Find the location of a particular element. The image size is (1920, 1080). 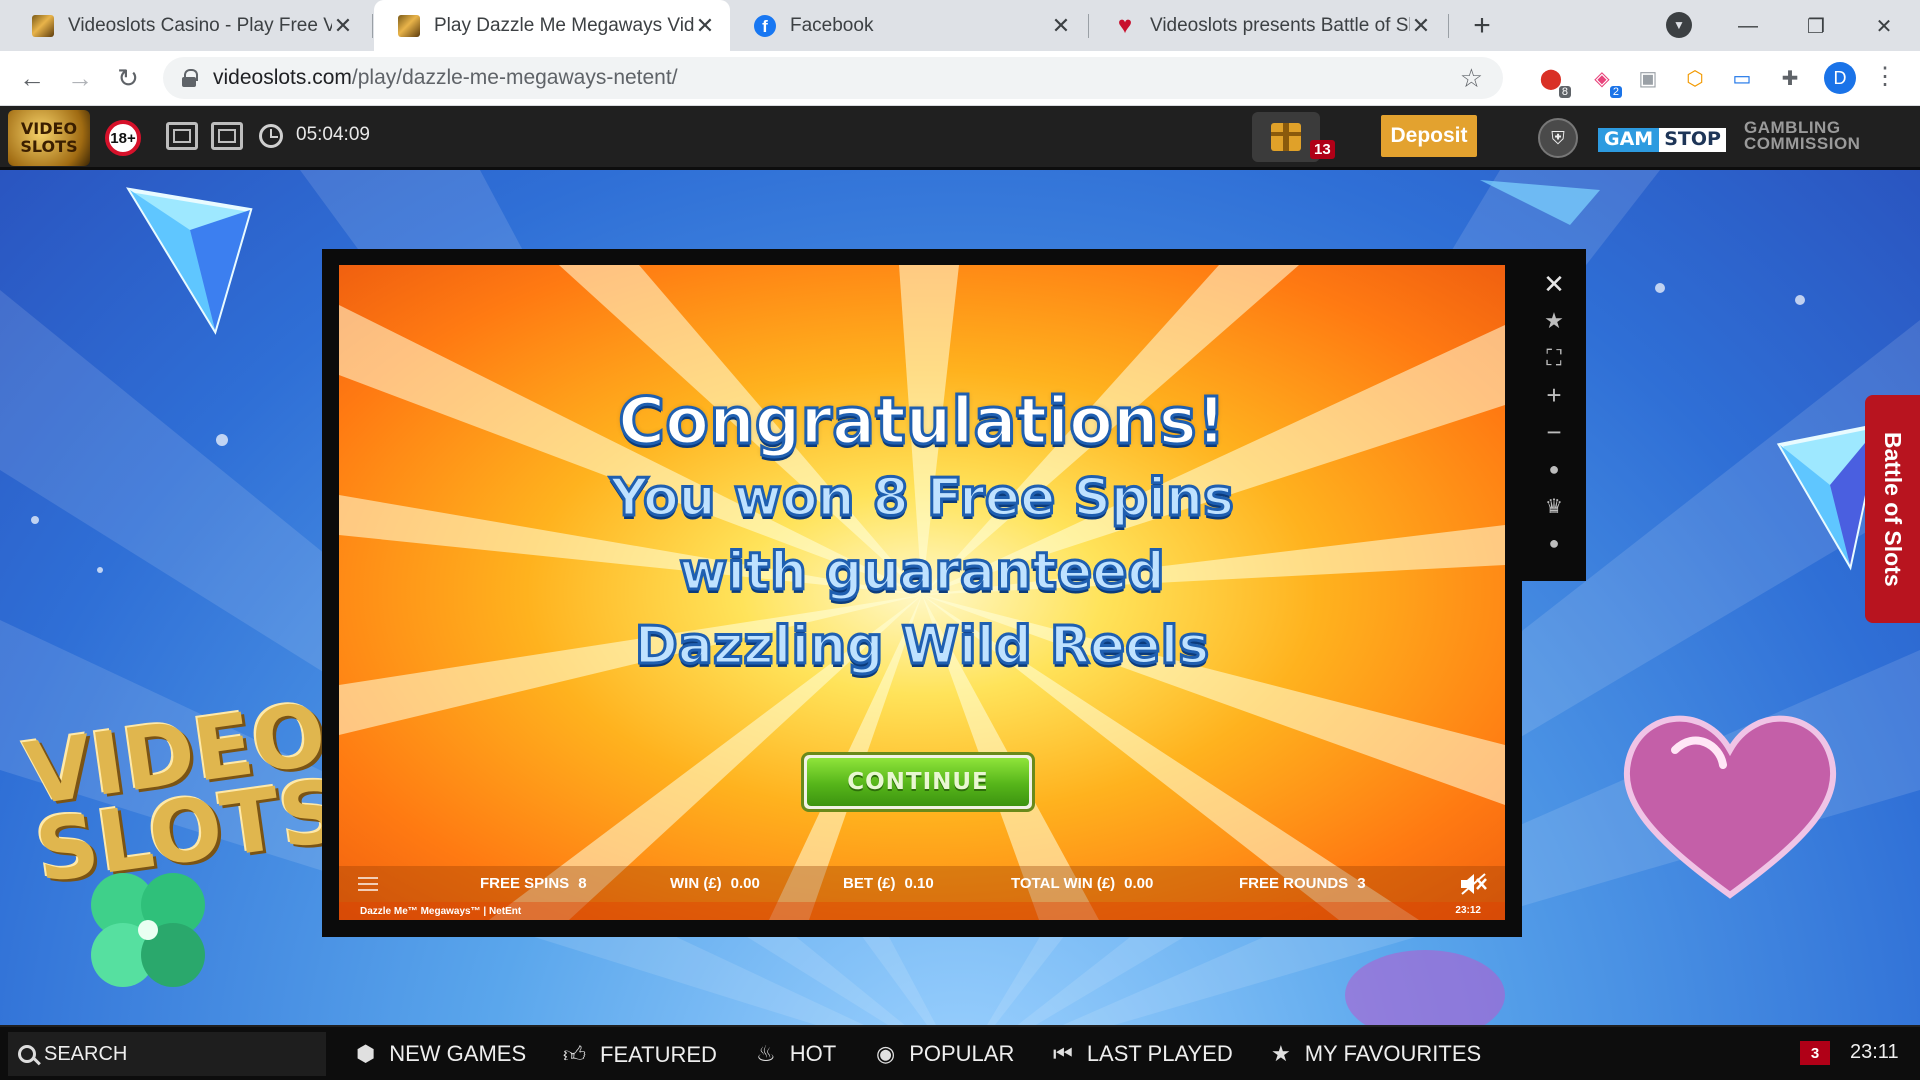

extension-screen-icon: ▭ is located at coordinates (1742, 78).